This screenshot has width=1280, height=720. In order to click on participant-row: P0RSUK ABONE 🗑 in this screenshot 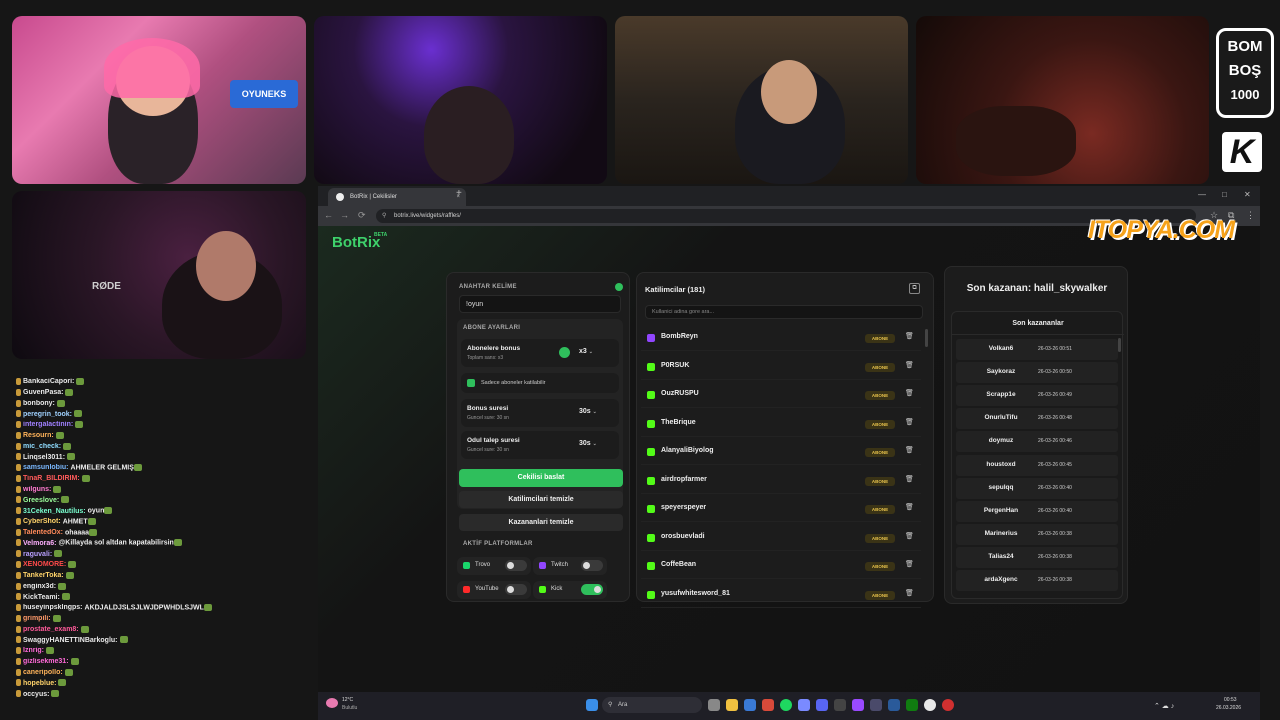, I will do `click(781, 367)`.